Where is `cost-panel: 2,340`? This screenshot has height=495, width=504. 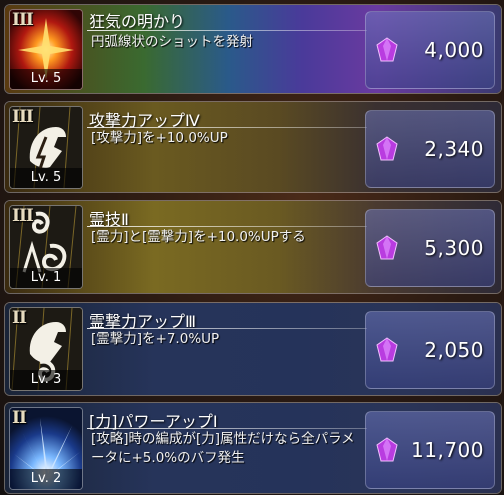
cost-panel: 2,340 is located at coordinates (430, 149).